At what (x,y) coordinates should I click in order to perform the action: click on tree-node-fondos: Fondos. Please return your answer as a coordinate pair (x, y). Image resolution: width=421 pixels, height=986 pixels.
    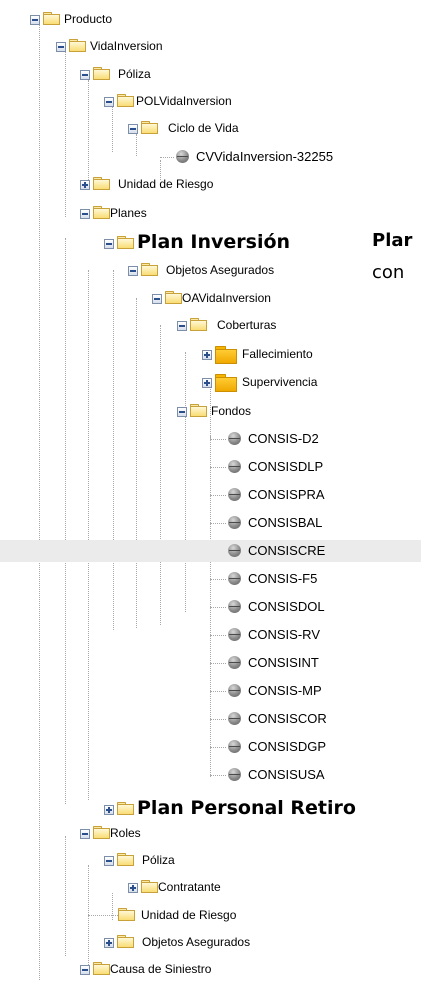
    Looking at the image, I should click on (214, 411).